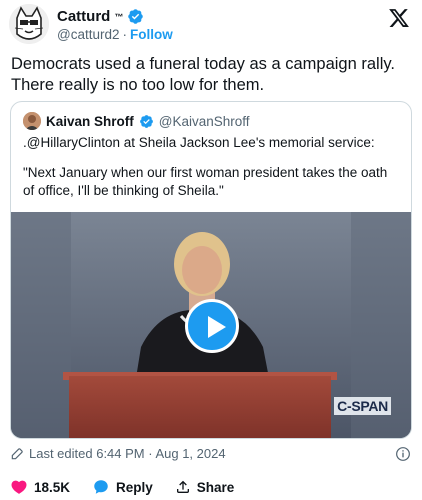 This screenshot has height=500, width=422. Describe the element at coordinates (52, 487) in the screenshot. I see `like-count: 18.5K` at that location.